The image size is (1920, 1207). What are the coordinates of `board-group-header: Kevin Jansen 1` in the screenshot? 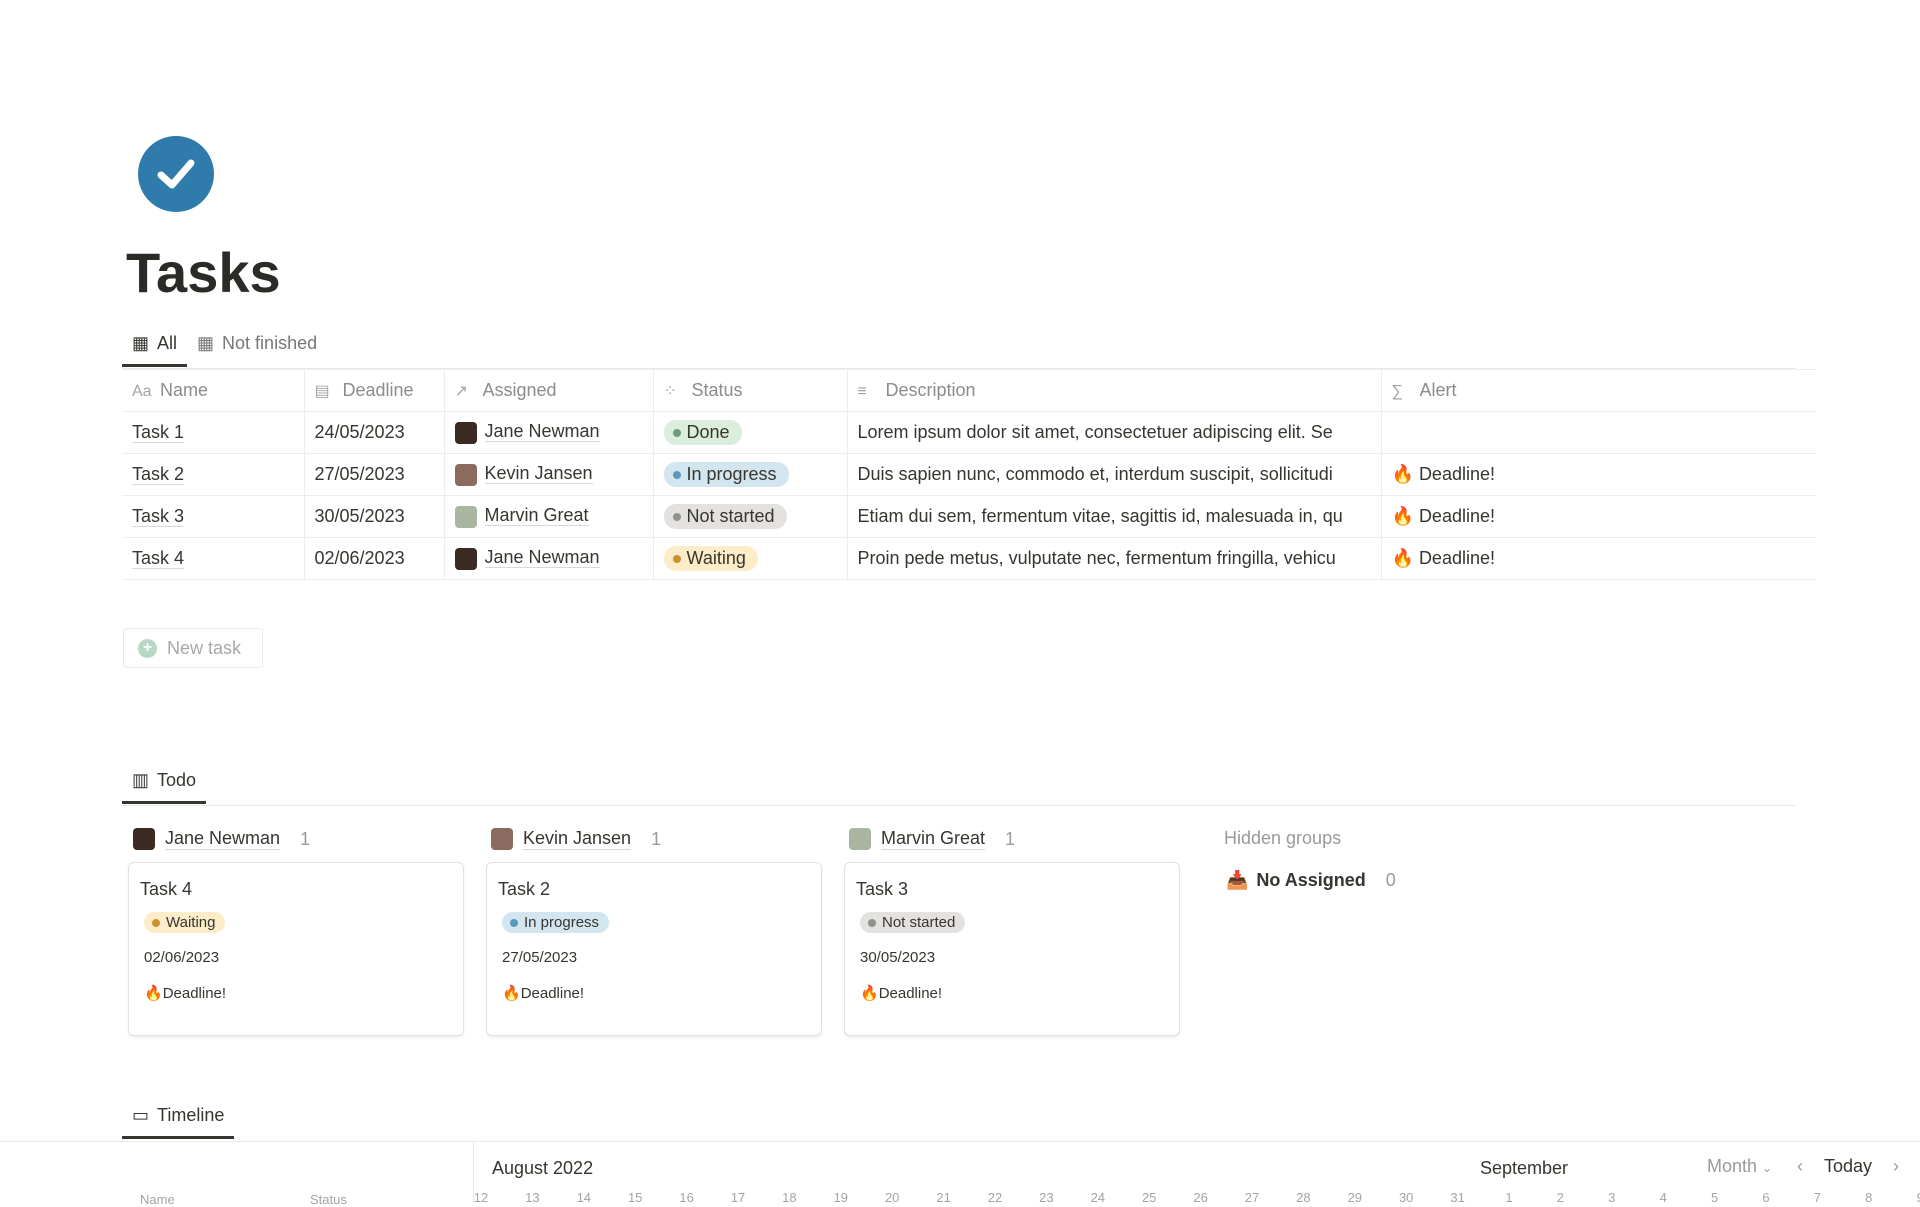 It's located at (576, 839).